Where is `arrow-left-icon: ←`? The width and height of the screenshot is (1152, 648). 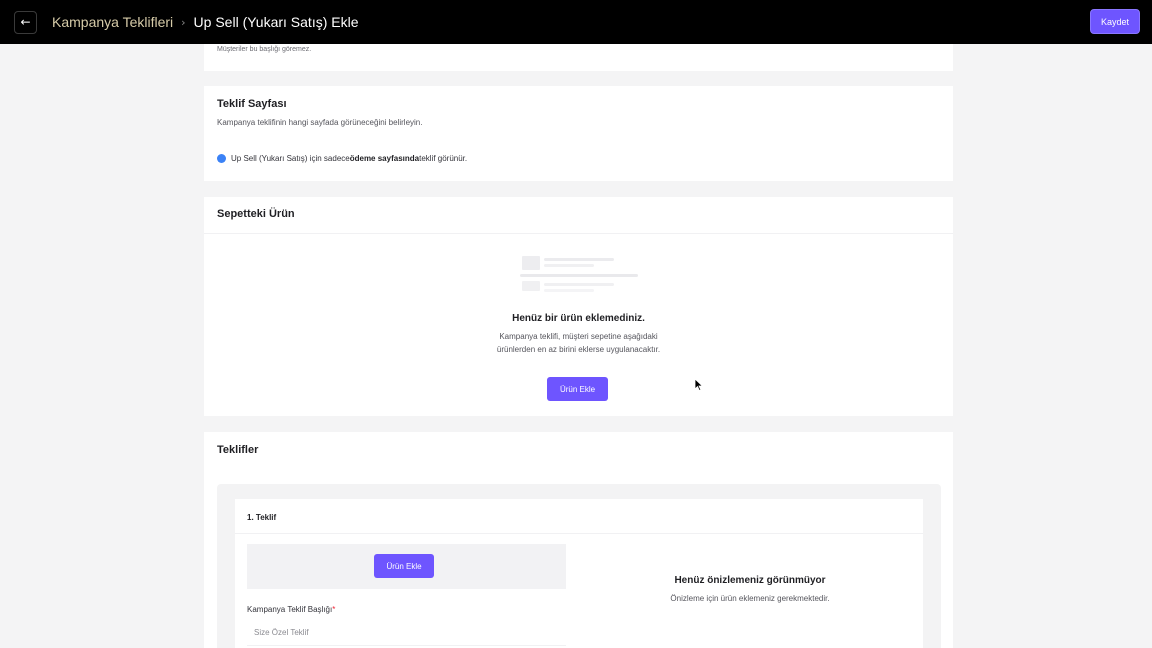 arrow-left-icon: ← is located at coordinates (25, 22).